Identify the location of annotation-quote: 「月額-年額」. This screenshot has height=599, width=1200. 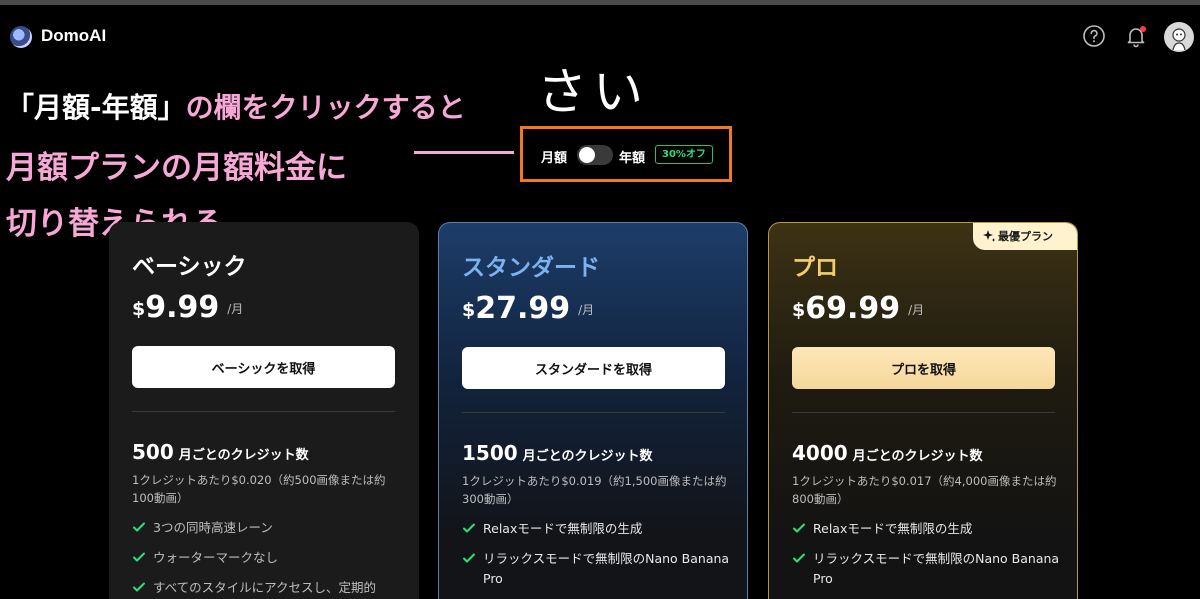
(96, 107).